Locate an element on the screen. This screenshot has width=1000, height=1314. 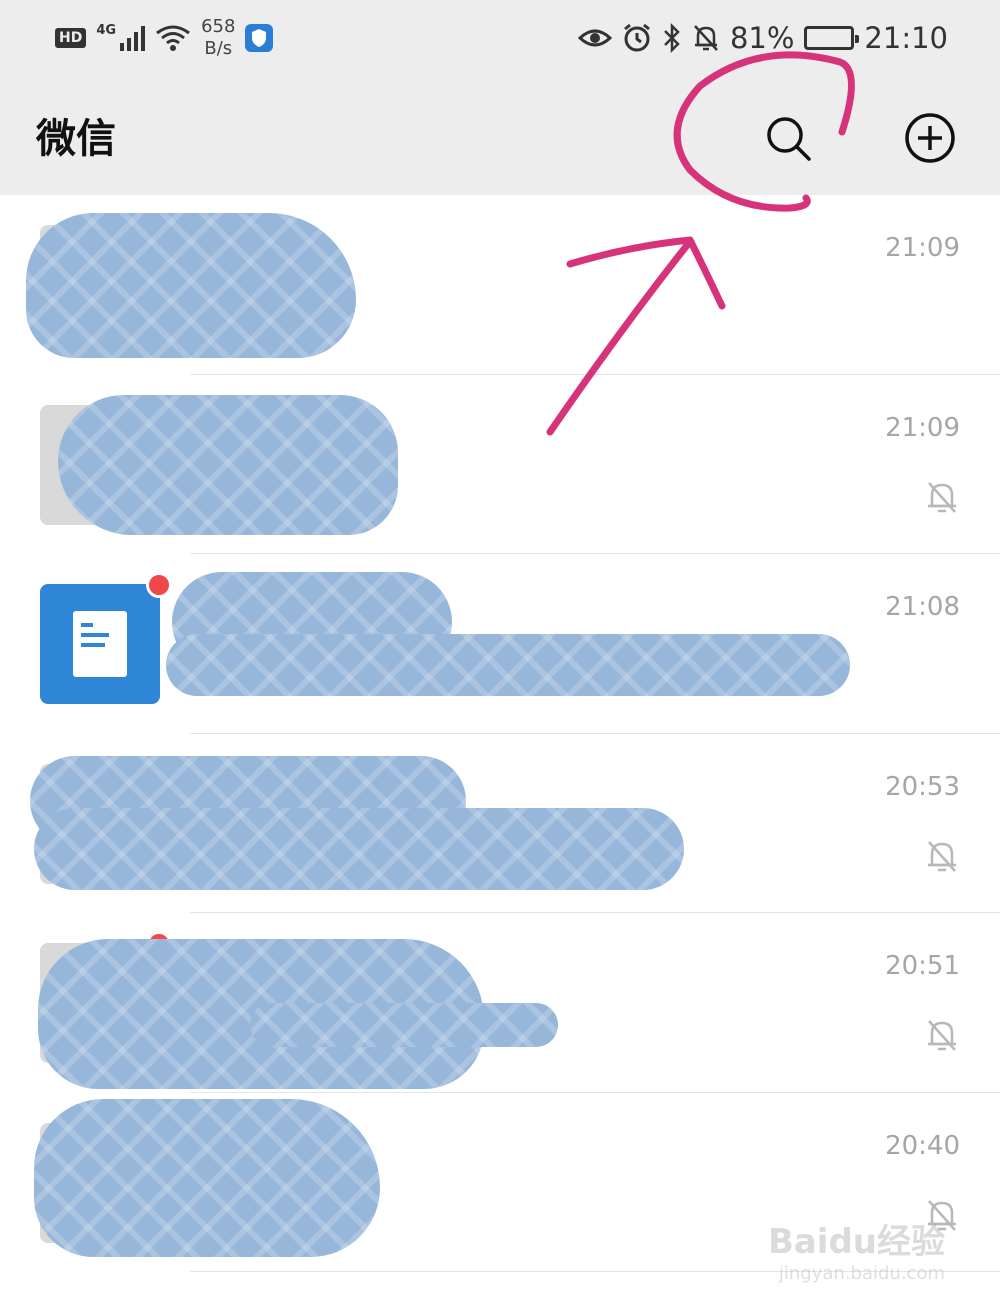
plus-circle-icon is located at coordinates (930, 138).